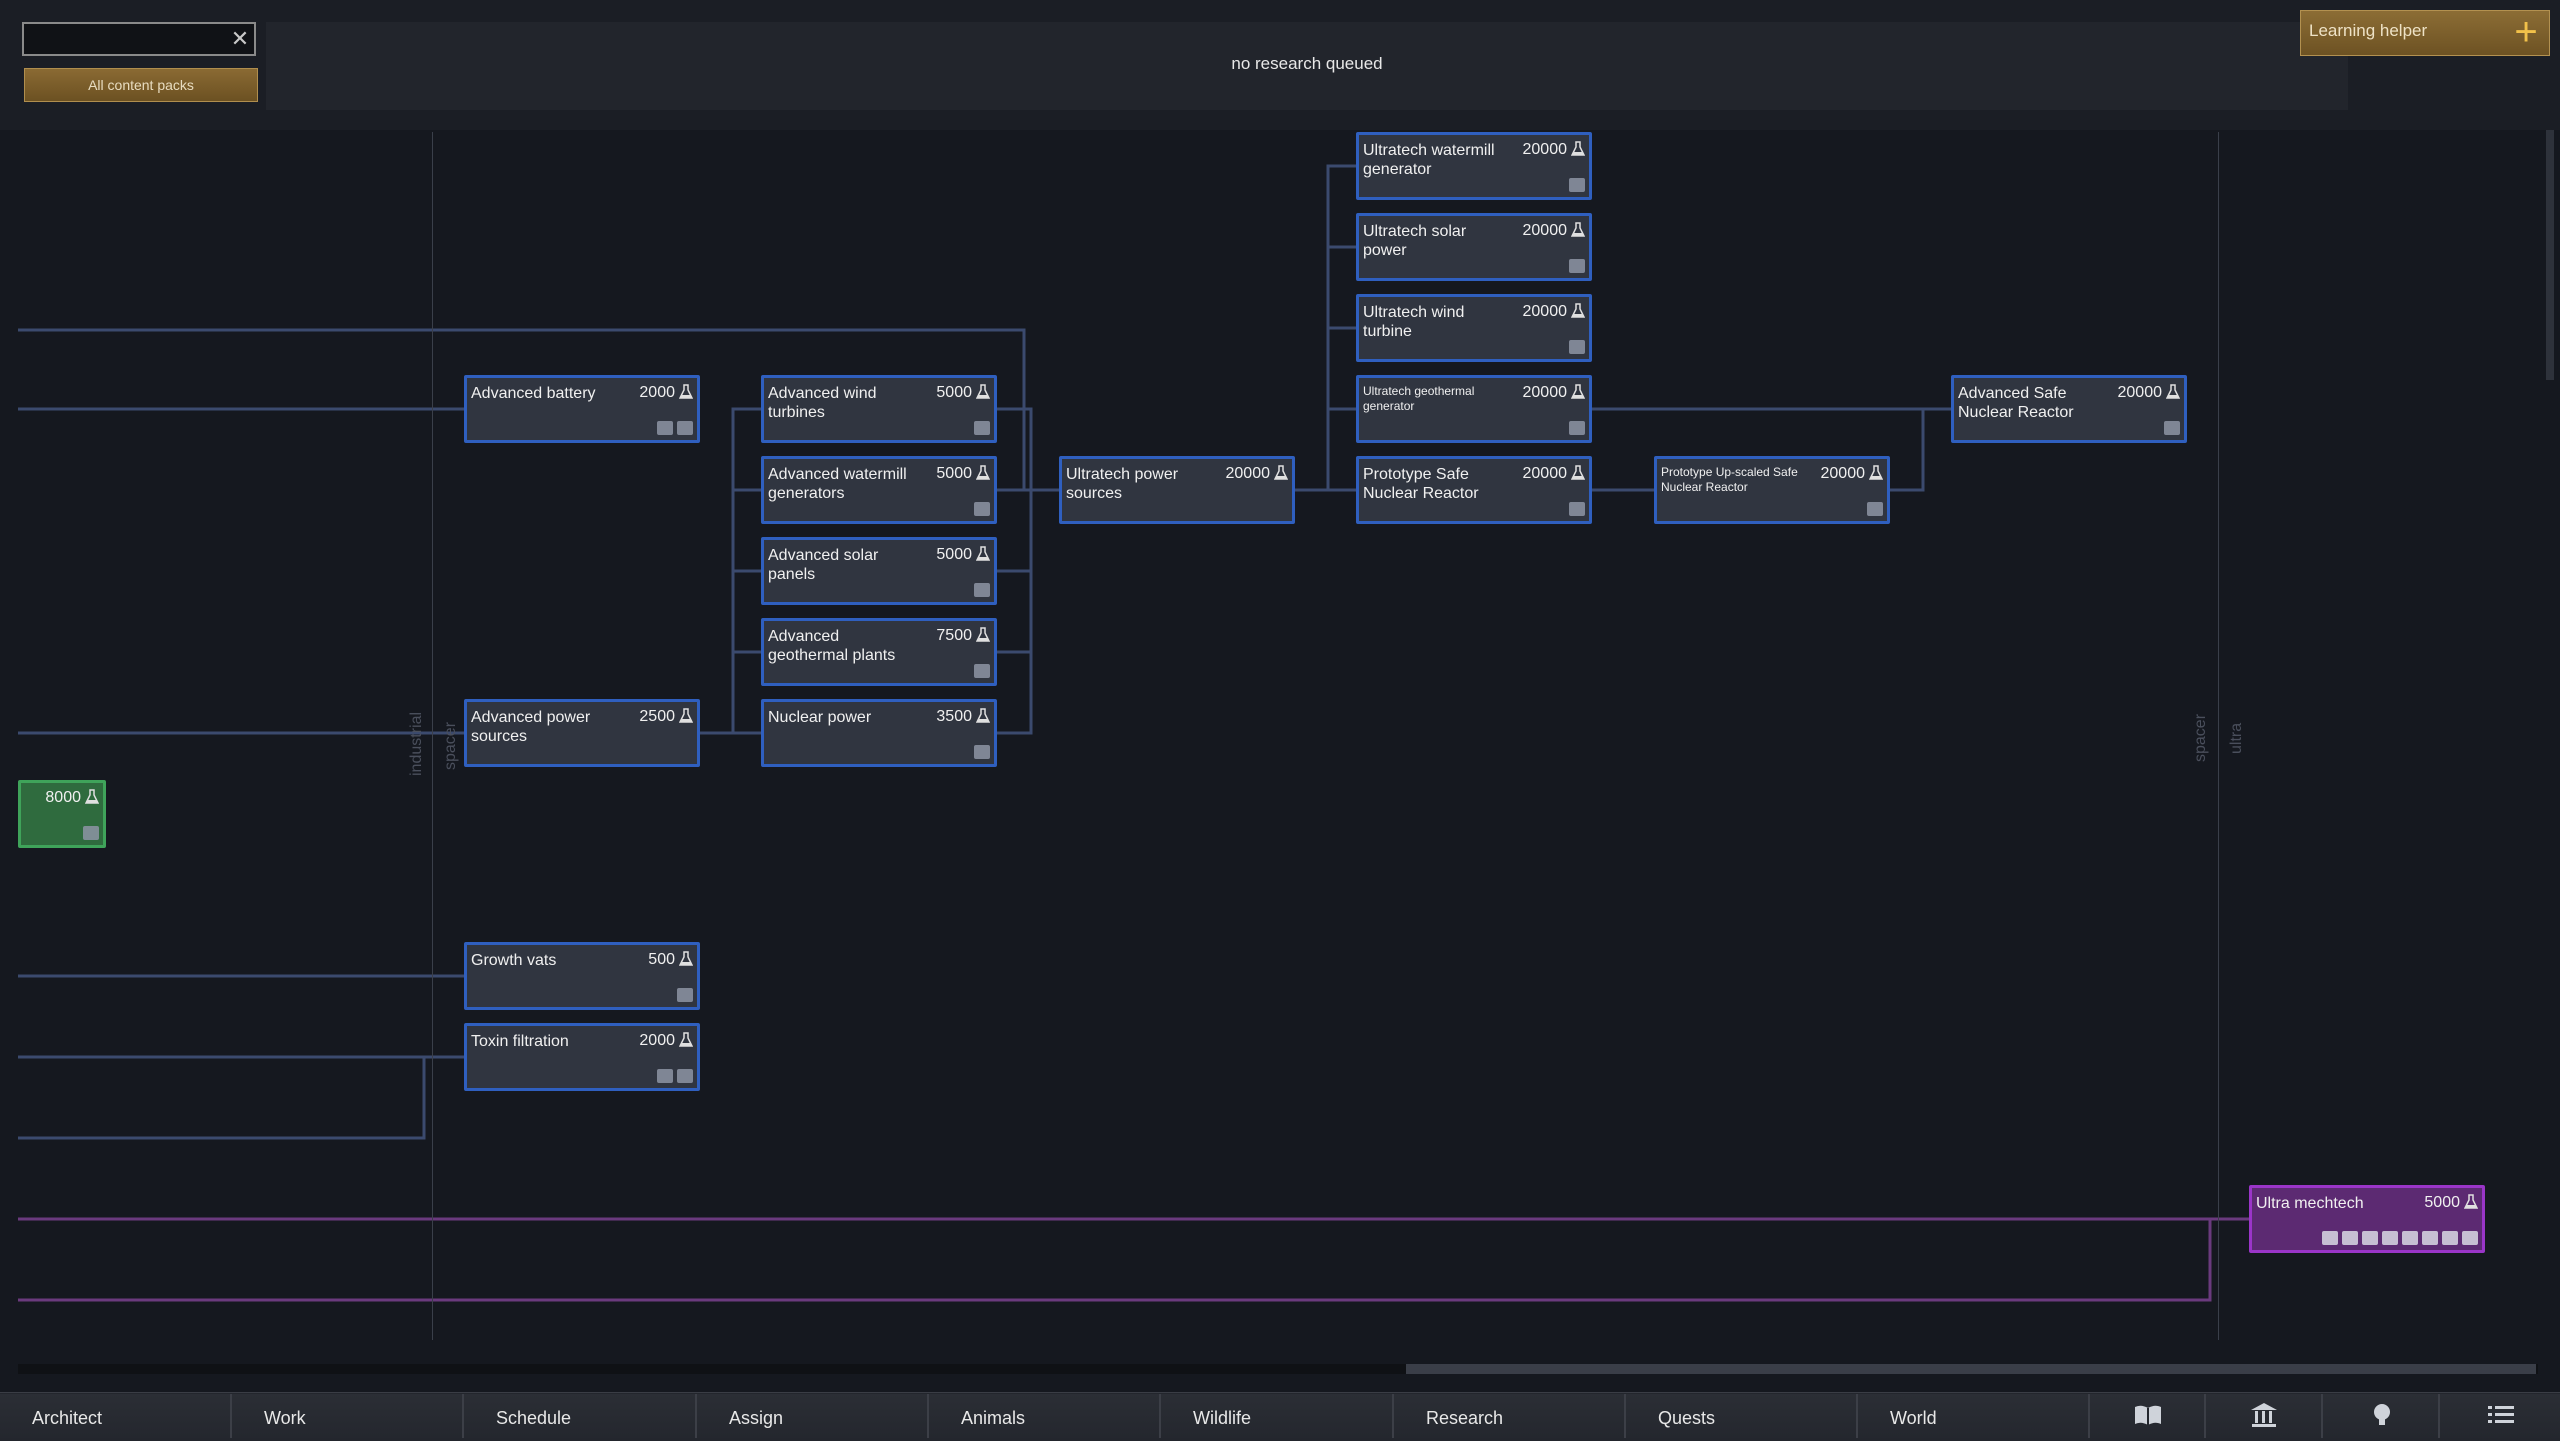 The height and width of the screenshot is (1441, 2560). What do you see at coordinates (582, 409) in the screenshot?
I see `research-node-advanced-battery: Advanced battery 2000` at bounding box center [582, 409].